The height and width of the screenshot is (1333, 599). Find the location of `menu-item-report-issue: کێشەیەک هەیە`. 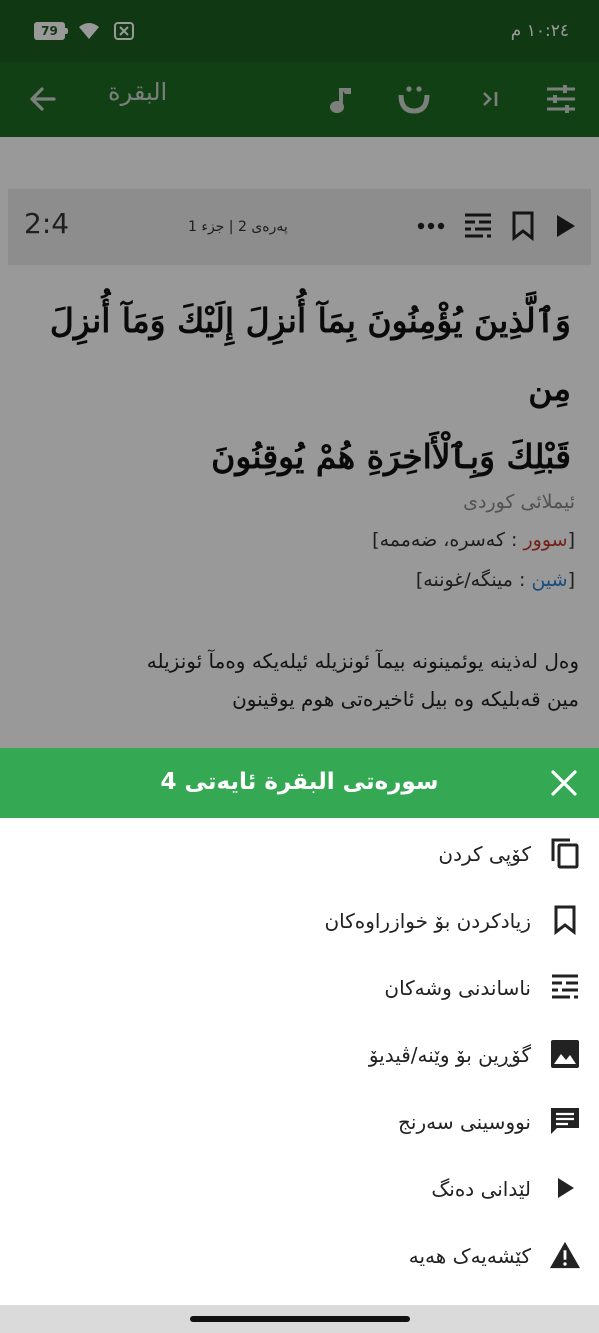

menu-item-report-issue: کێشەیەک هەیە is located at coordinates (299, 1255).